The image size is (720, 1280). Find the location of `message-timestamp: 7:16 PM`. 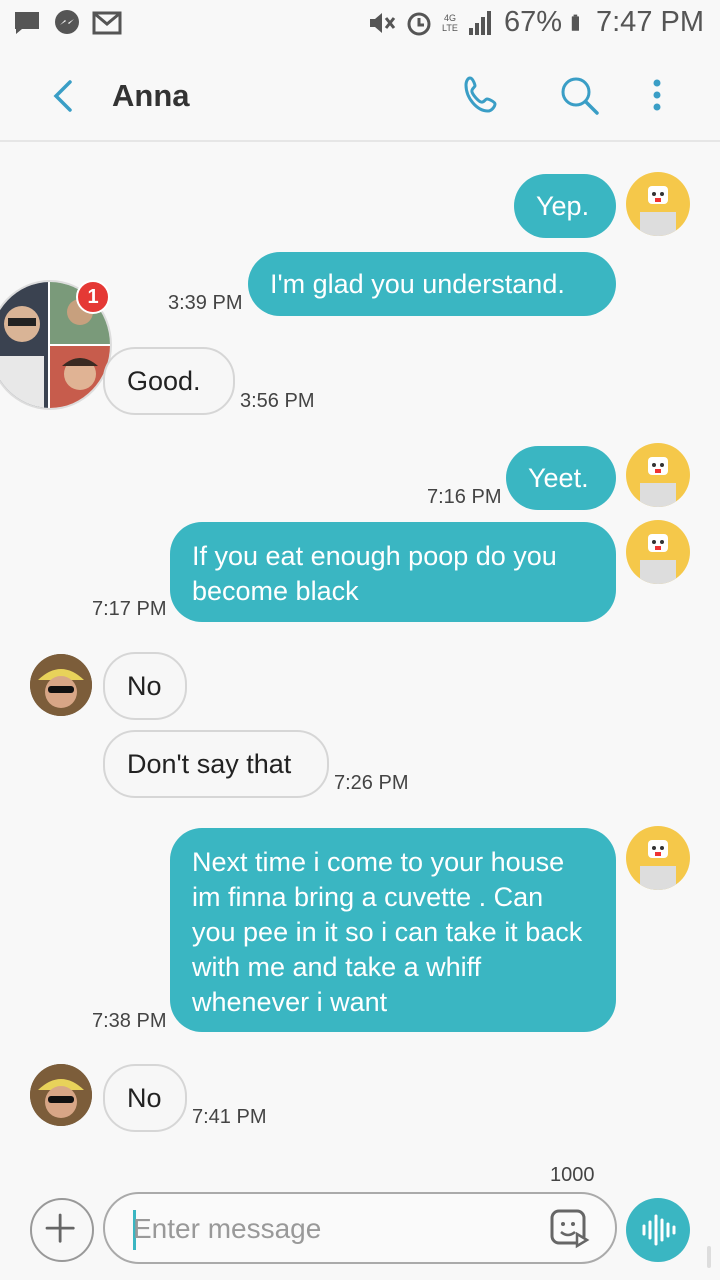

message-timestamp: 7:16 PM is located at coordinates (464, 497).